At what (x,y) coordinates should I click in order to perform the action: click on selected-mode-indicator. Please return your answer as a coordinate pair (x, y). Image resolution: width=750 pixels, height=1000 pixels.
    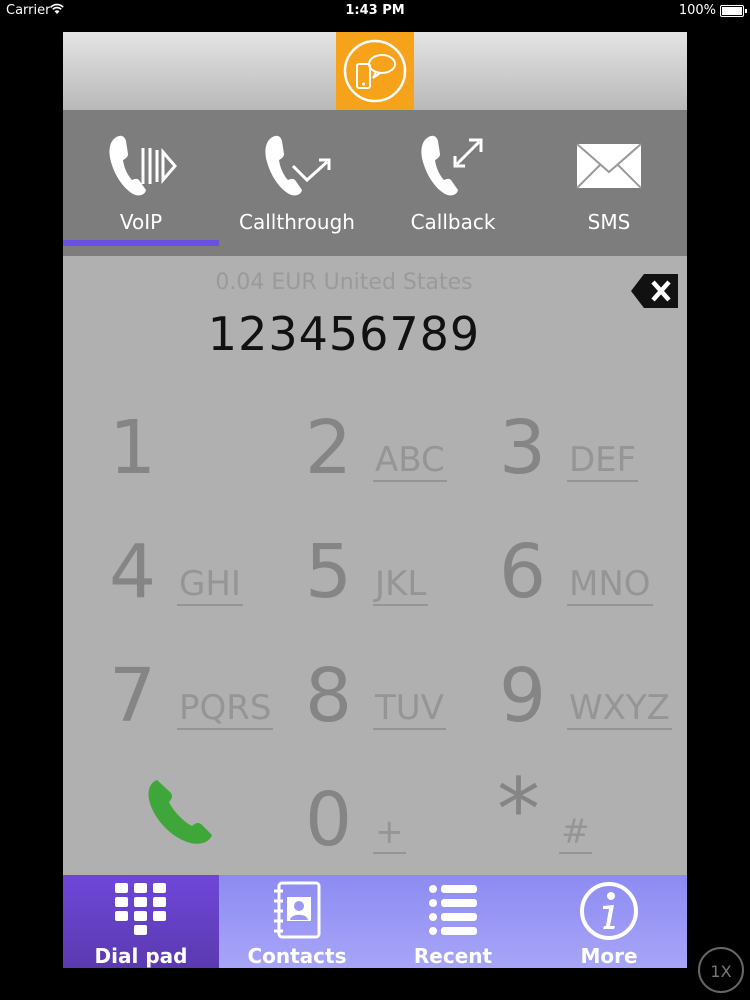
    Looking at the image, I should click on (141, 243).